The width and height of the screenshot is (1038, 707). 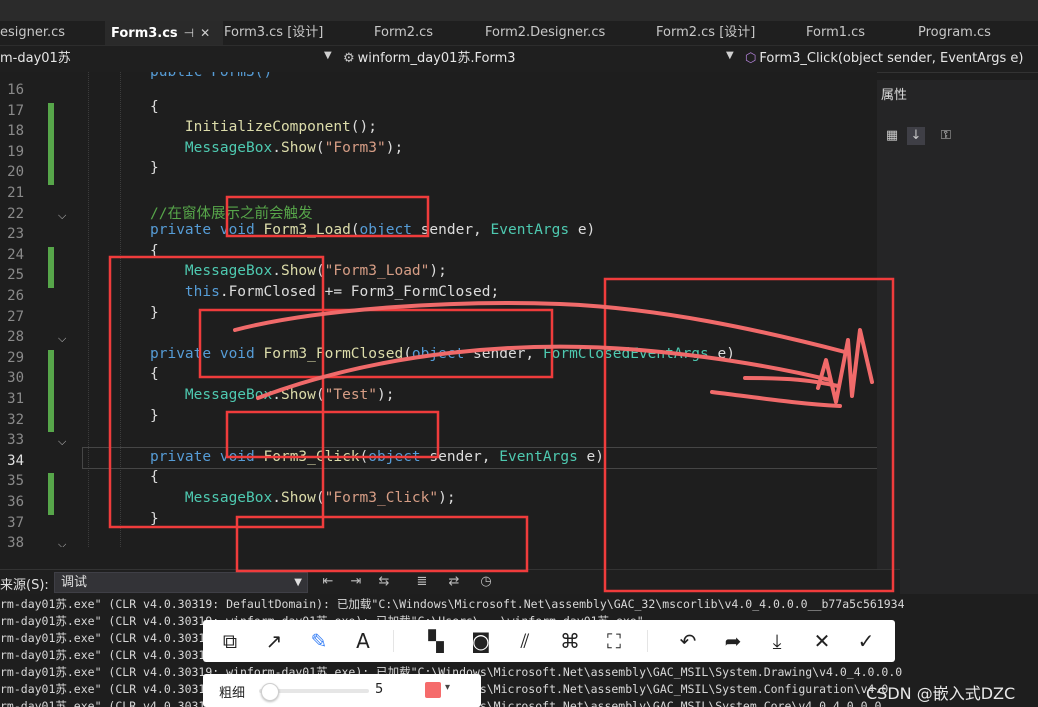 What do you see at coordinates (164, 33) in the screenshot?
I see `tab-form3-cs: Form3.cs ⊣ ✕` at bounding box center [164, 33].